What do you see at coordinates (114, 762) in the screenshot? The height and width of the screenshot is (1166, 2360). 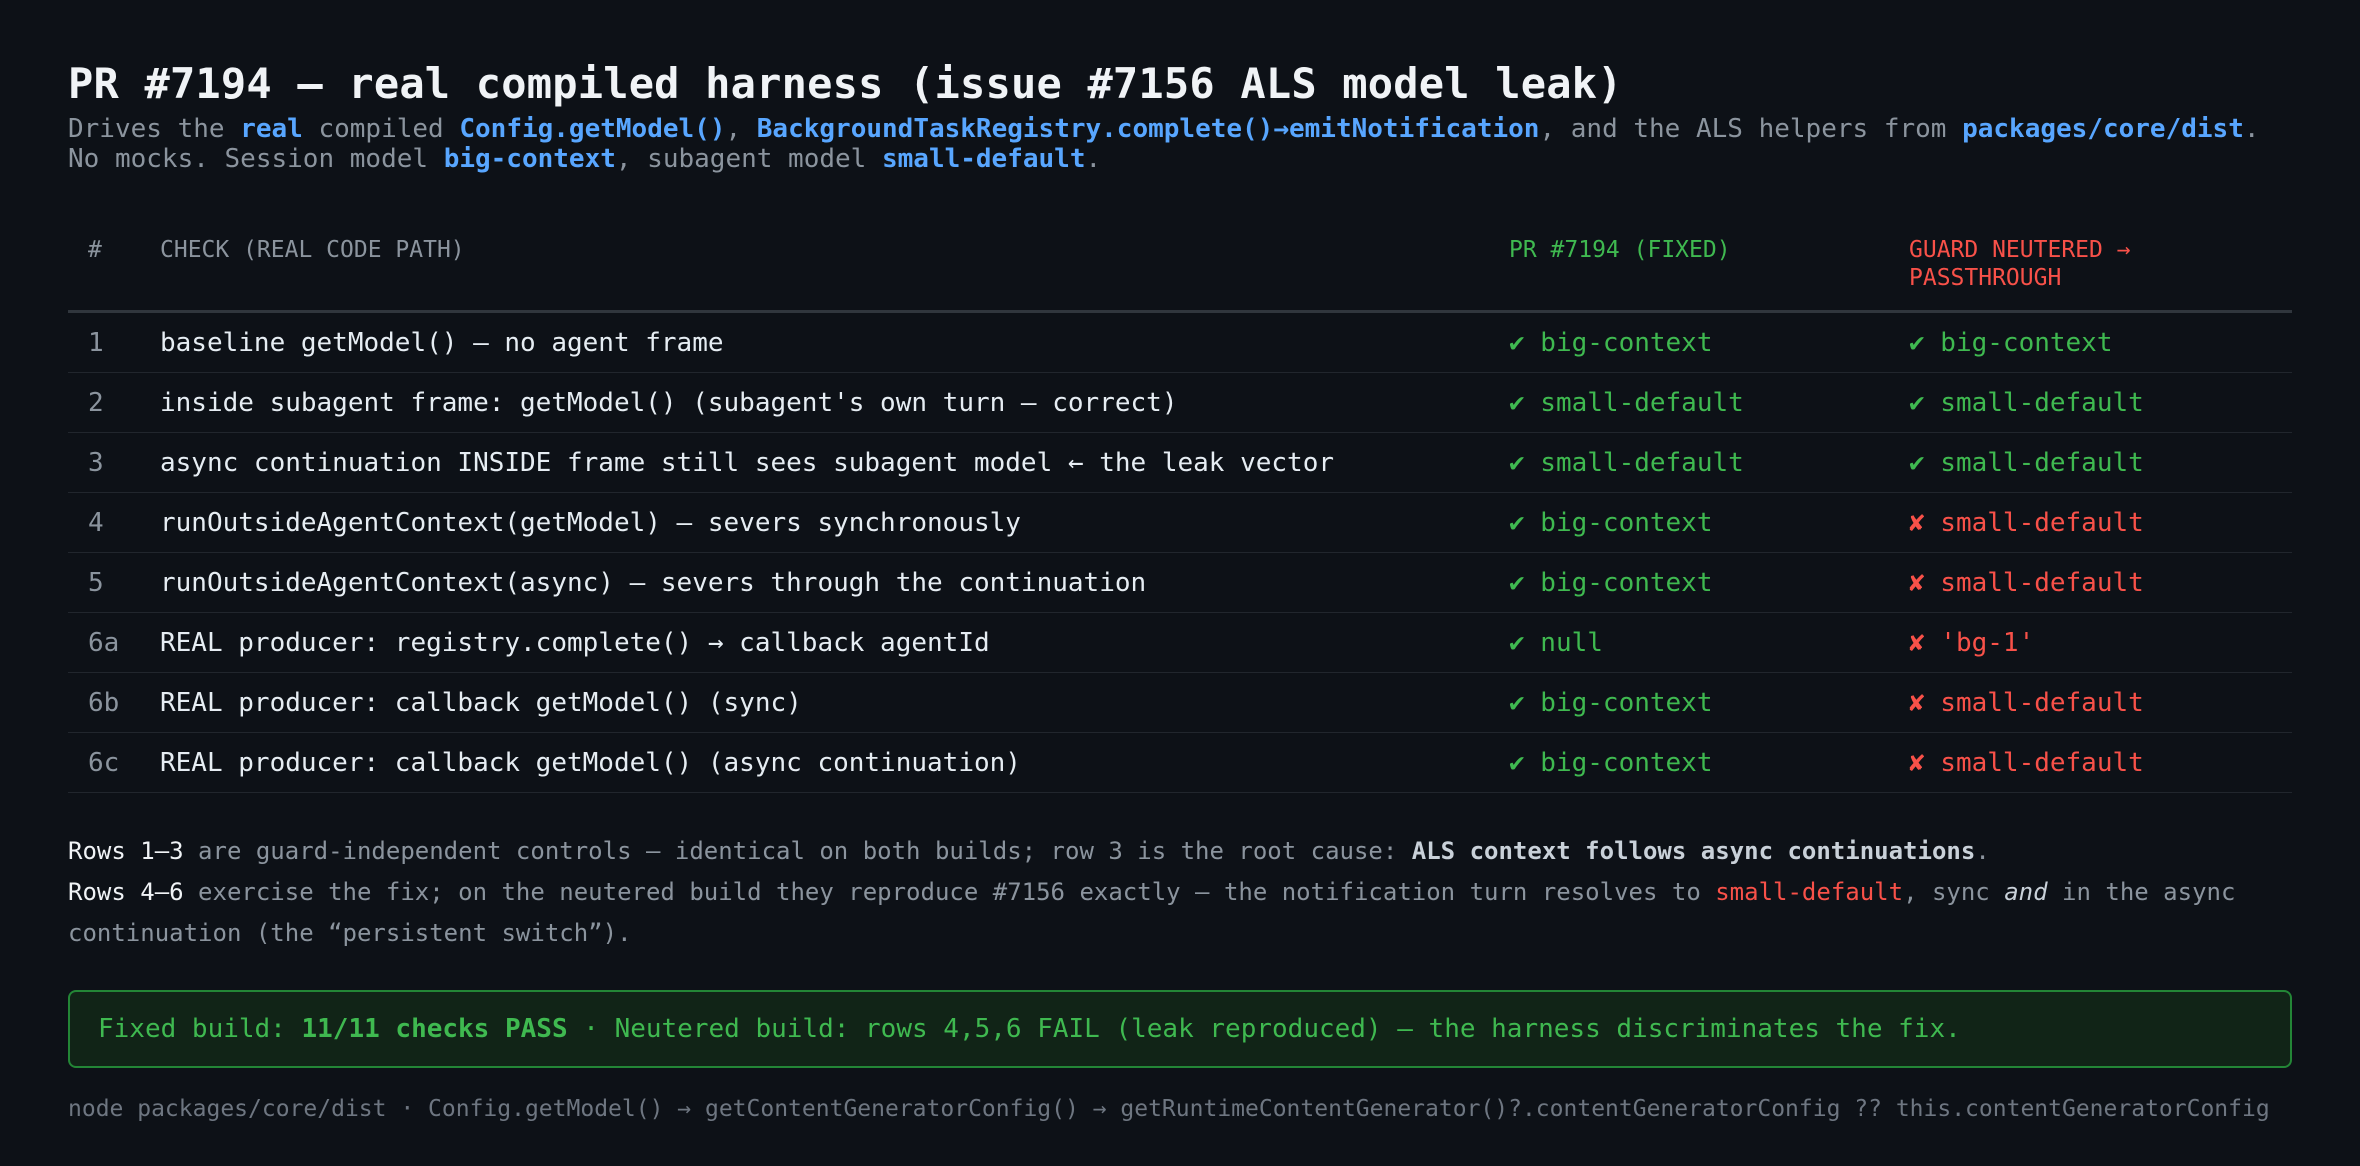 I see `row-number: 6c` at bounding box center [114, 762].